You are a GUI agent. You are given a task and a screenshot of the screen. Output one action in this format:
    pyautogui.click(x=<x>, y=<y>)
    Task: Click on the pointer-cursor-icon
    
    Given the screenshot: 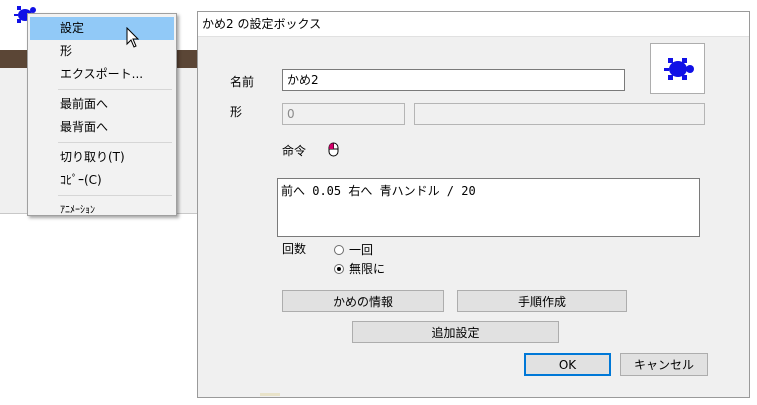 What is the action you would take?
    pyautogui.click(x=133, y=37)
    